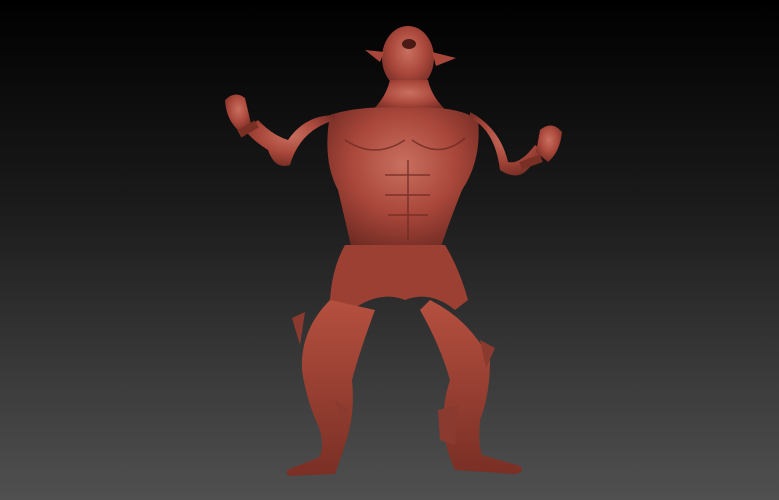  Describe the element at coordinates (399, 277) in the screenshot. I see `figure-loincloth` at that location.